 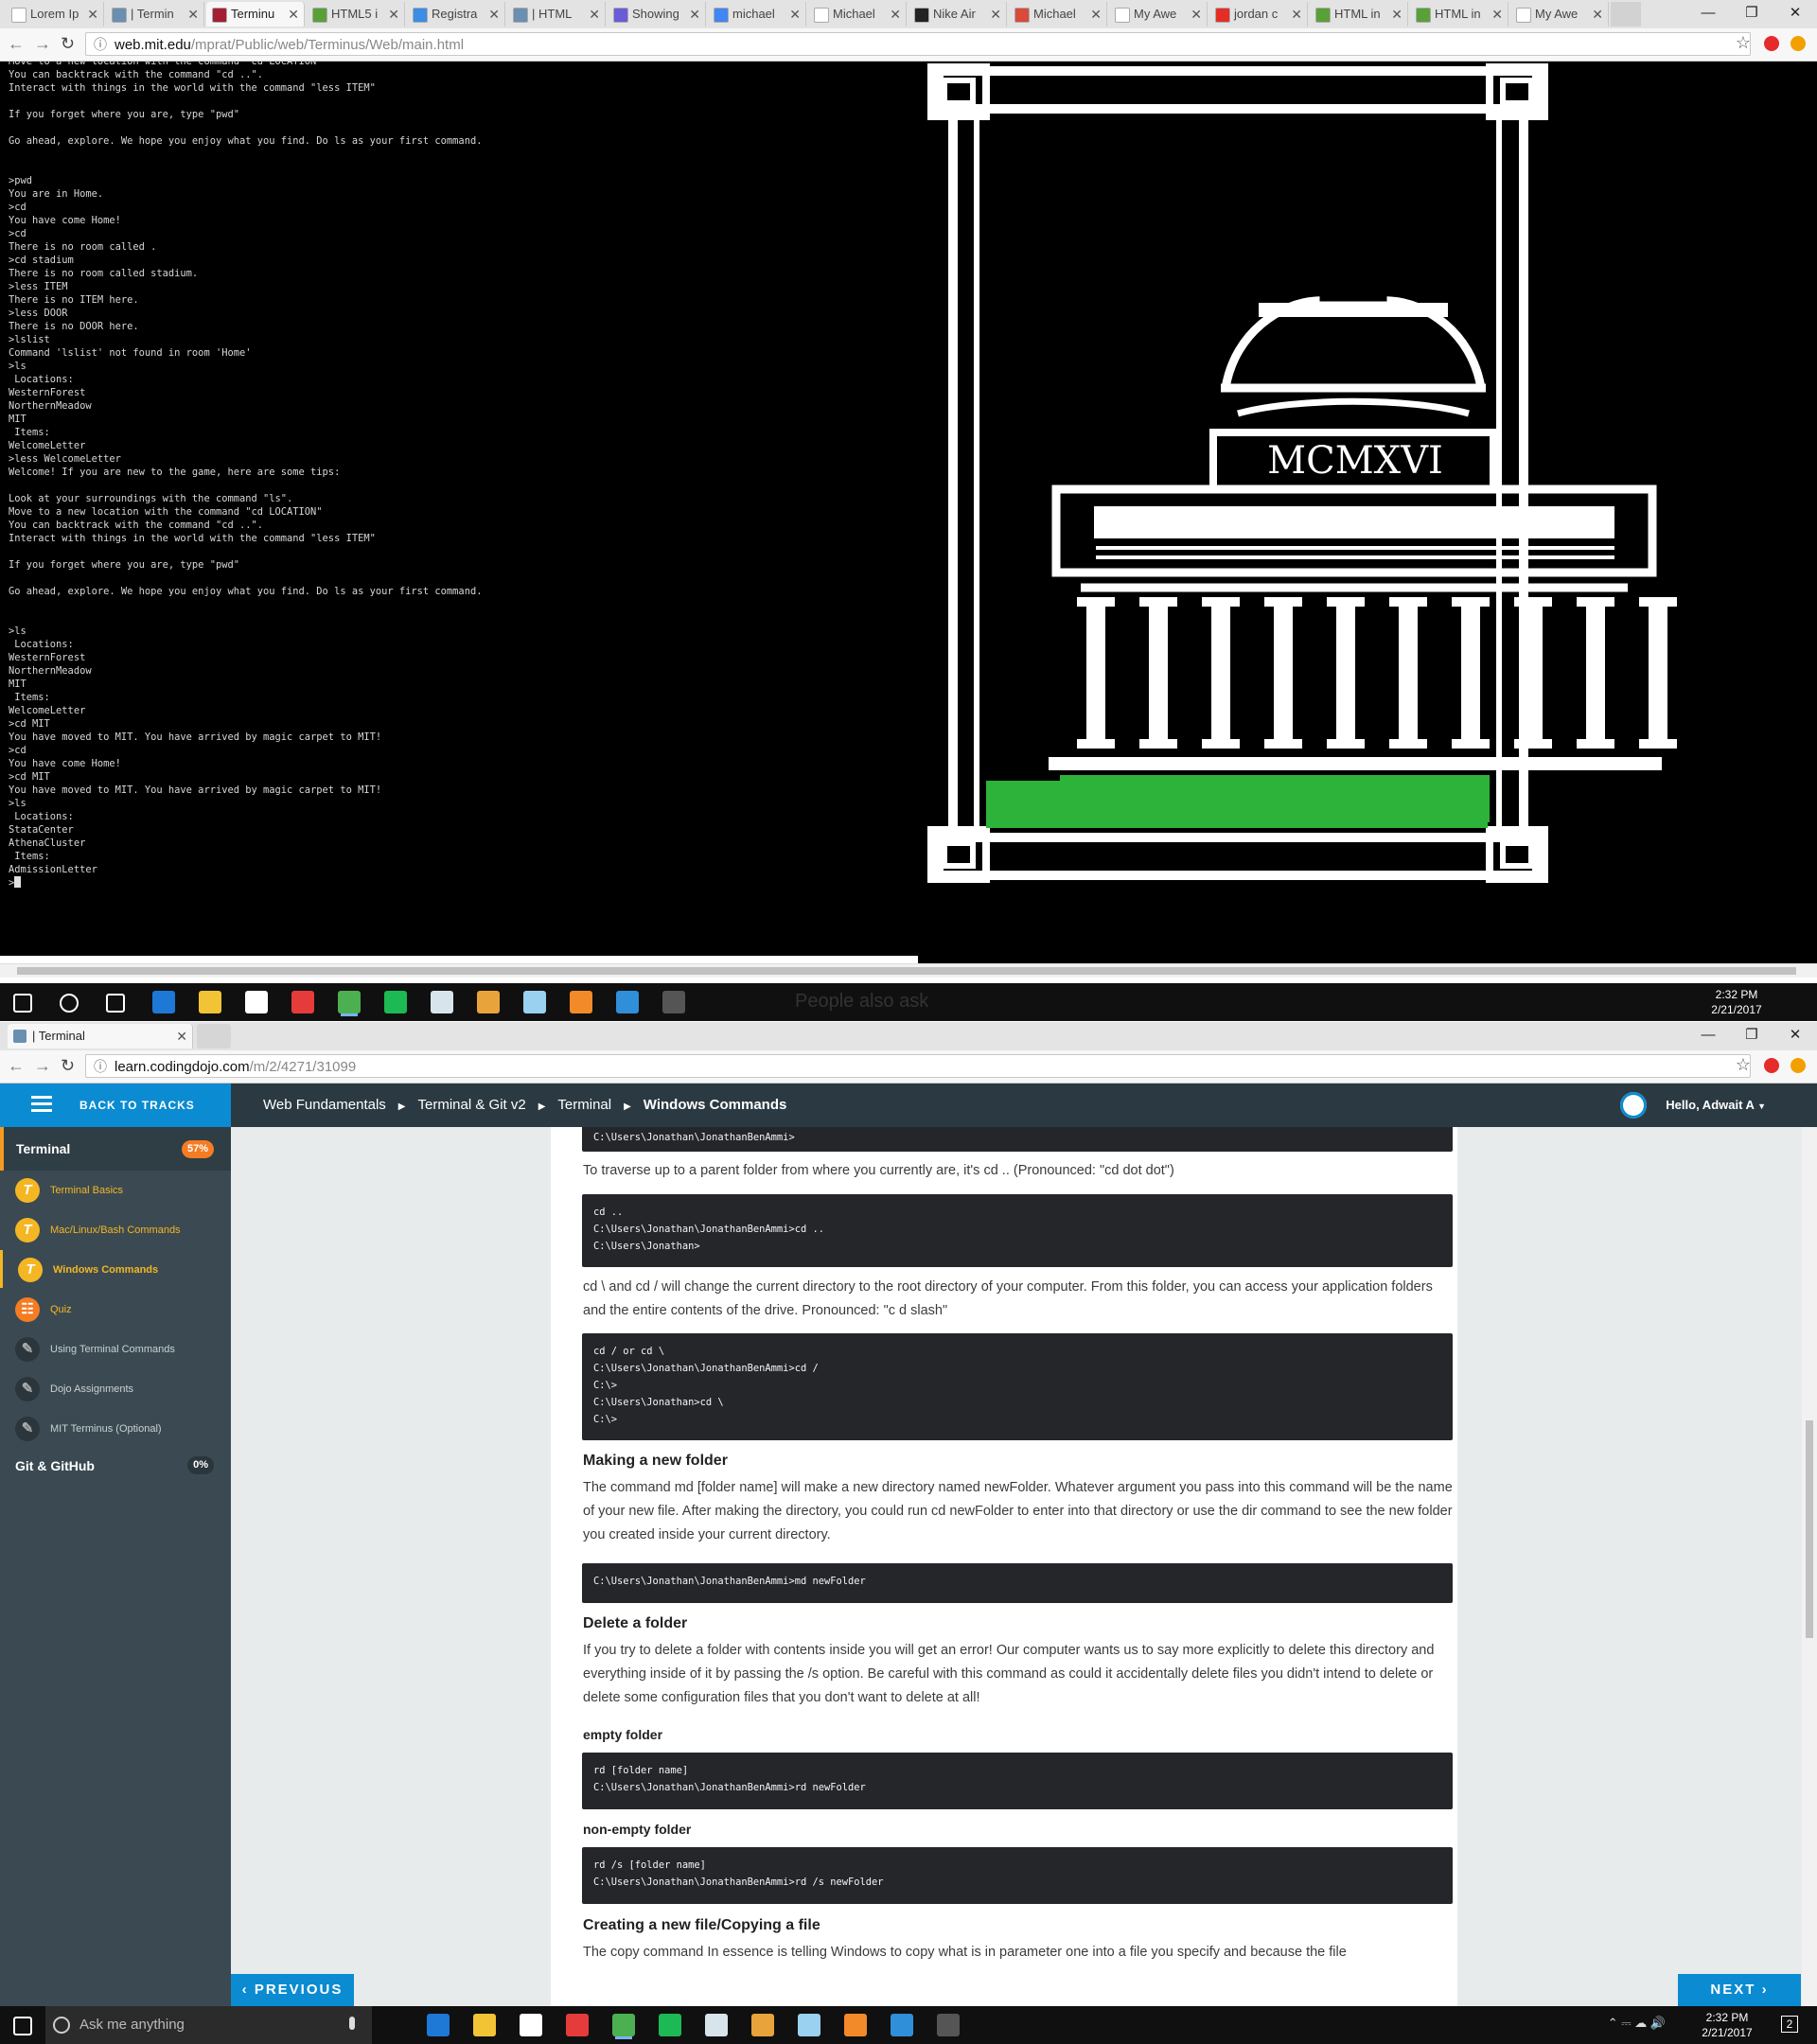 What do you see at coordinates (255, 14) in the screenshot?
I see `browser-tab: Terminu ✕` at bounding box center [255, 14].